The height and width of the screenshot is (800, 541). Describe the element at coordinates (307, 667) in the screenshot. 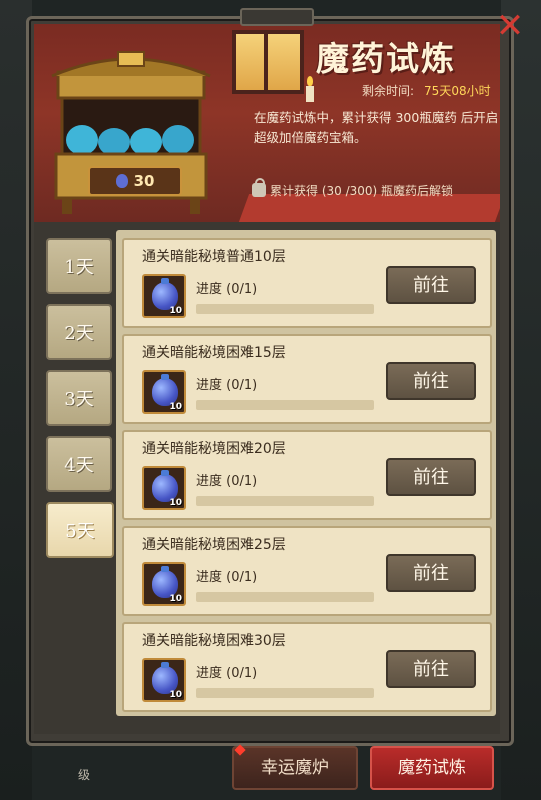

I see `task-item: 通关暗能秘境困难30层 10 进度 (0/1) 前往` at that location.